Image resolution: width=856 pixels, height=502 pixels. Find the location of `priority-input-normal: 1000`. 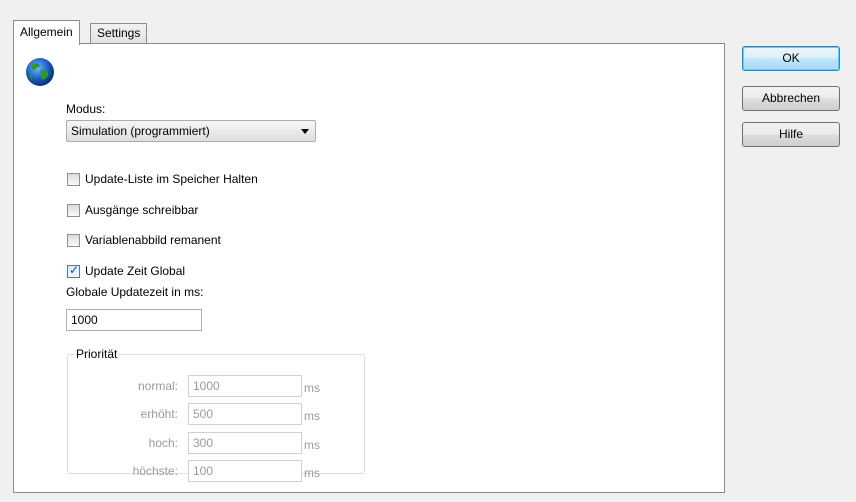

priority-input-normal: 1000 is located at coordinates (245, 386).